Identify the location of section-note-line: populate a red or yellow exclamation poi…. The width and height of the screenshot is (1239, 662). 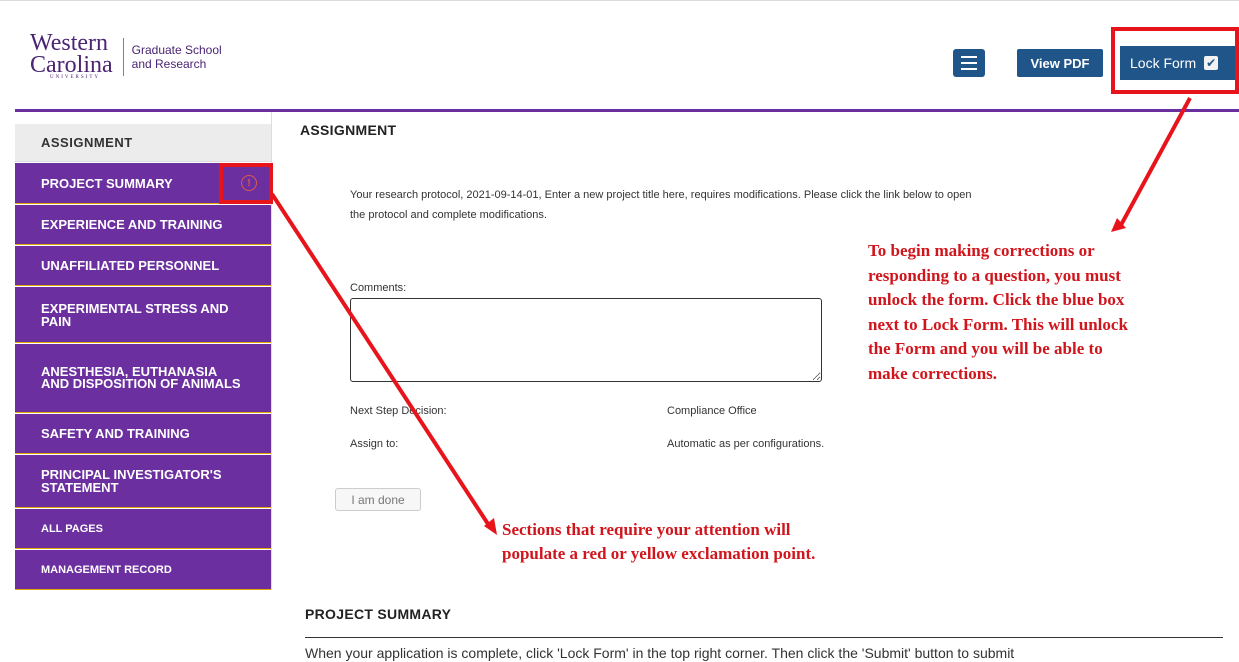
(659, 553).